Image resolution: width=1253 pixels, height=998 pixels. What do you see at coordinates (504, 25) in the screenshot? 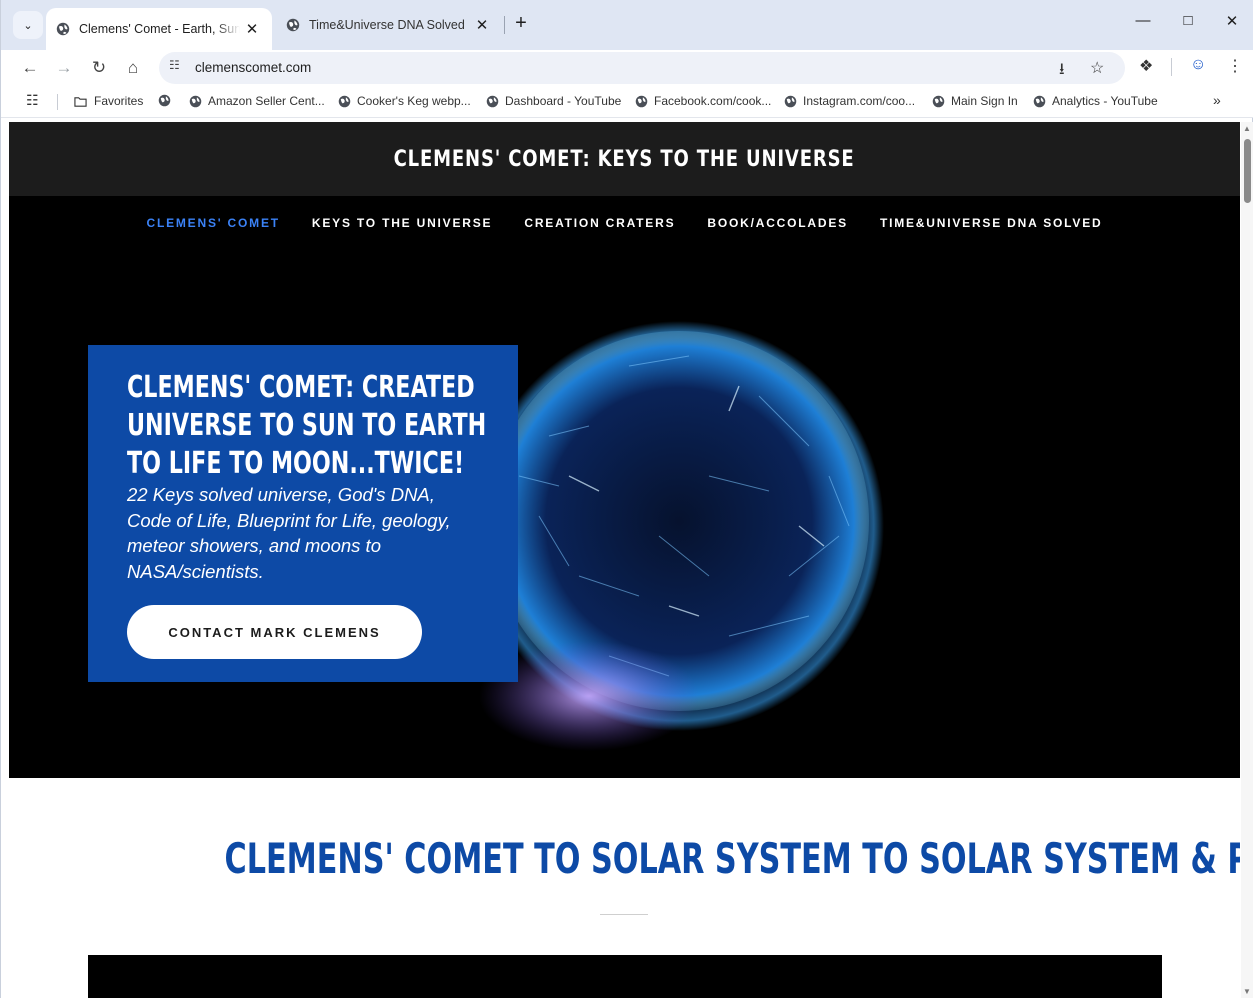
I see `tab-separator` at bounding box center [504, 25].